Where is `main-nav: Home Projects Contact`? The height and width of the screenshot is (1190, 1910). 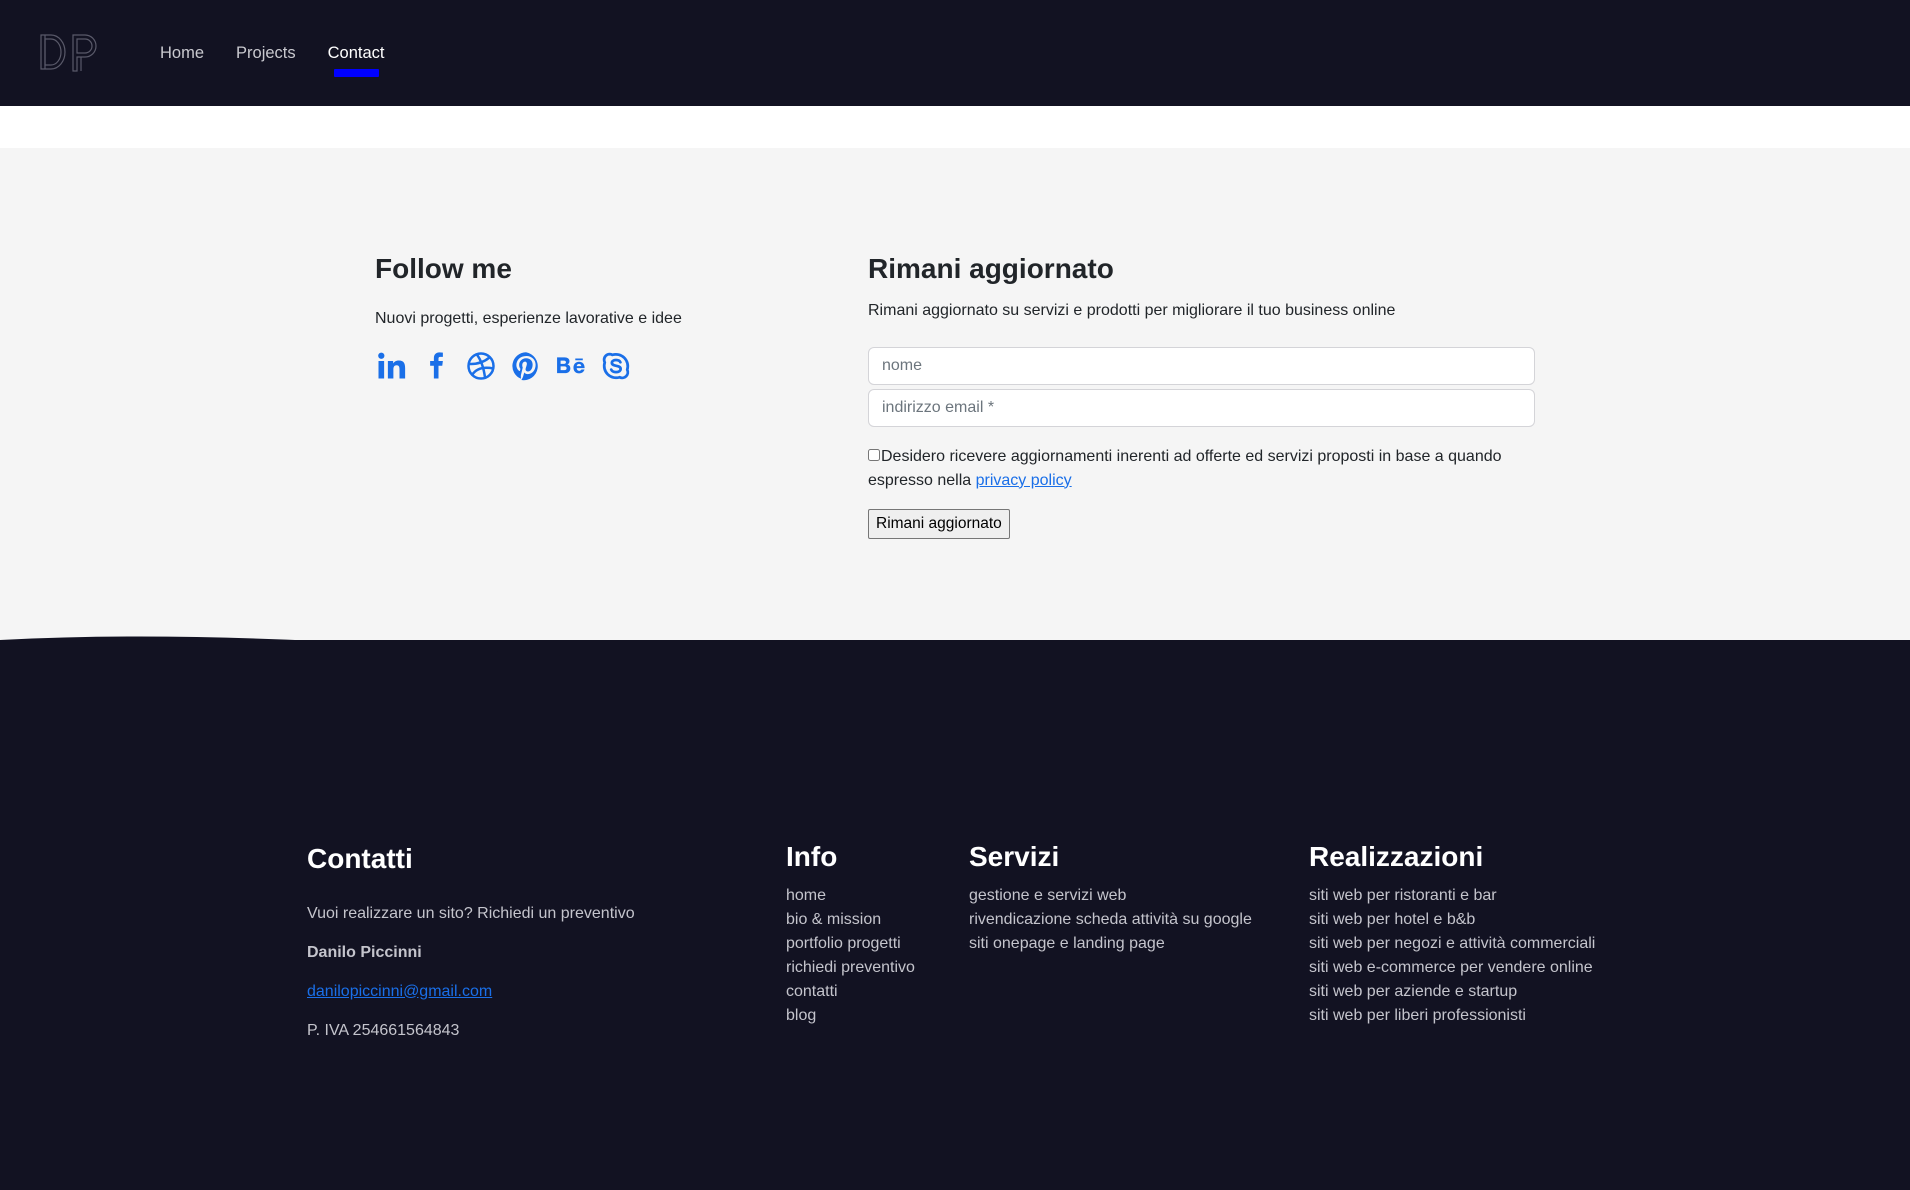
main-nav: Home Projects Contact is located at coordinates (288, 53).